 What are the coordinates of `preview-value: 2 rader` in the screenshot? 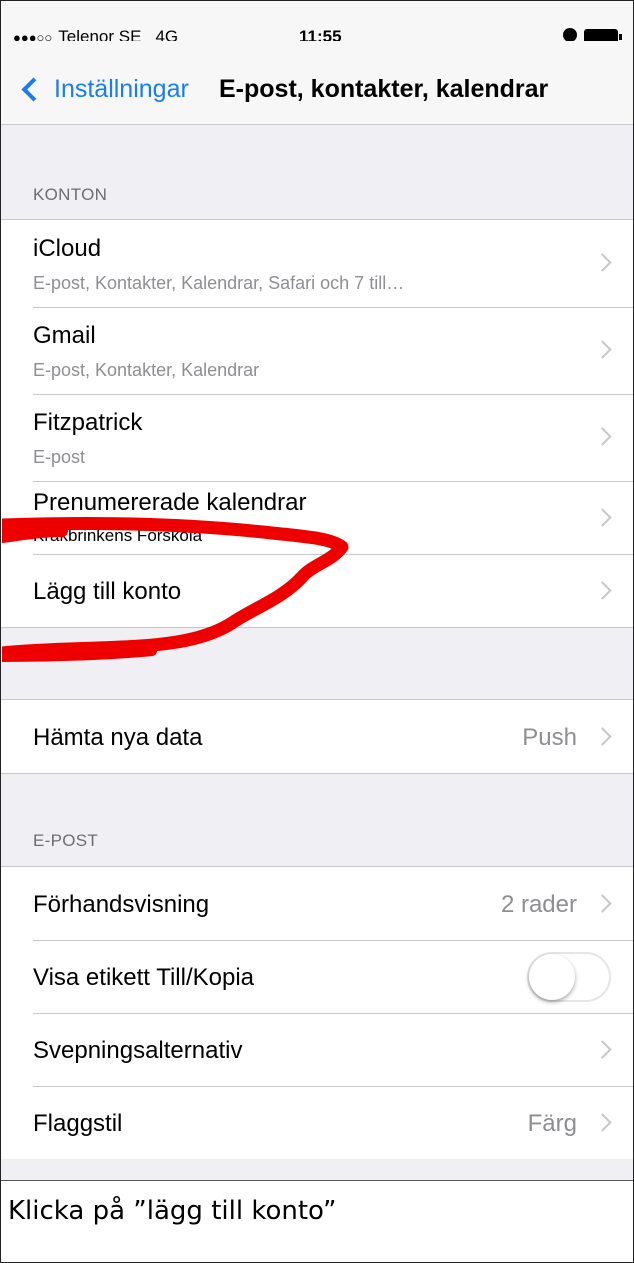 It's located at (538, 904).